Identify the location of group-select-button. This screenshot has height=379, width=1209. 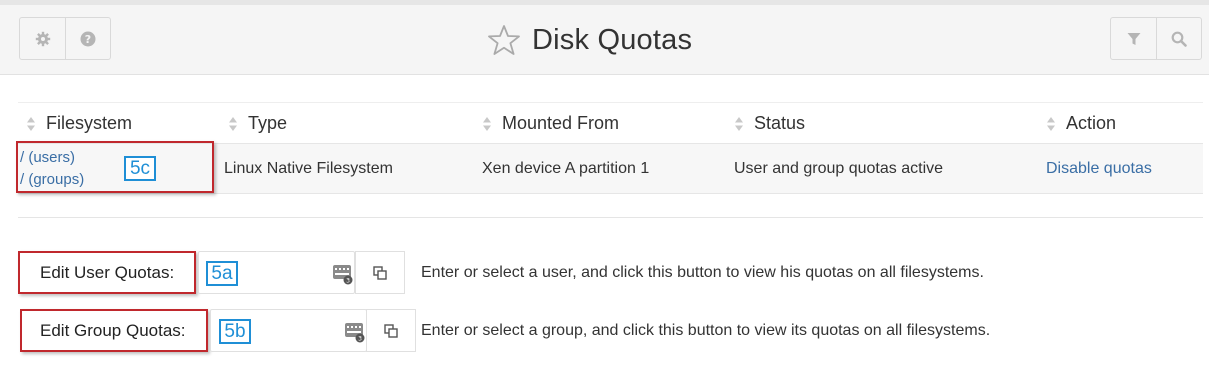
(391, 330).